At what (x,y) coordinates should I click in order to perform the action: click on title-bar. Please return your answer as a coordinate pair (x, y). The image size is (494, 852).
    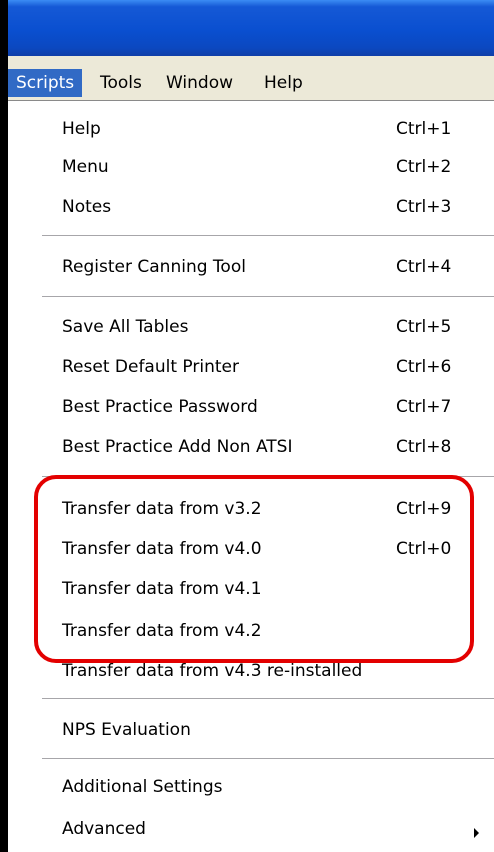
    Looking at the image, I should click on (251, 28).